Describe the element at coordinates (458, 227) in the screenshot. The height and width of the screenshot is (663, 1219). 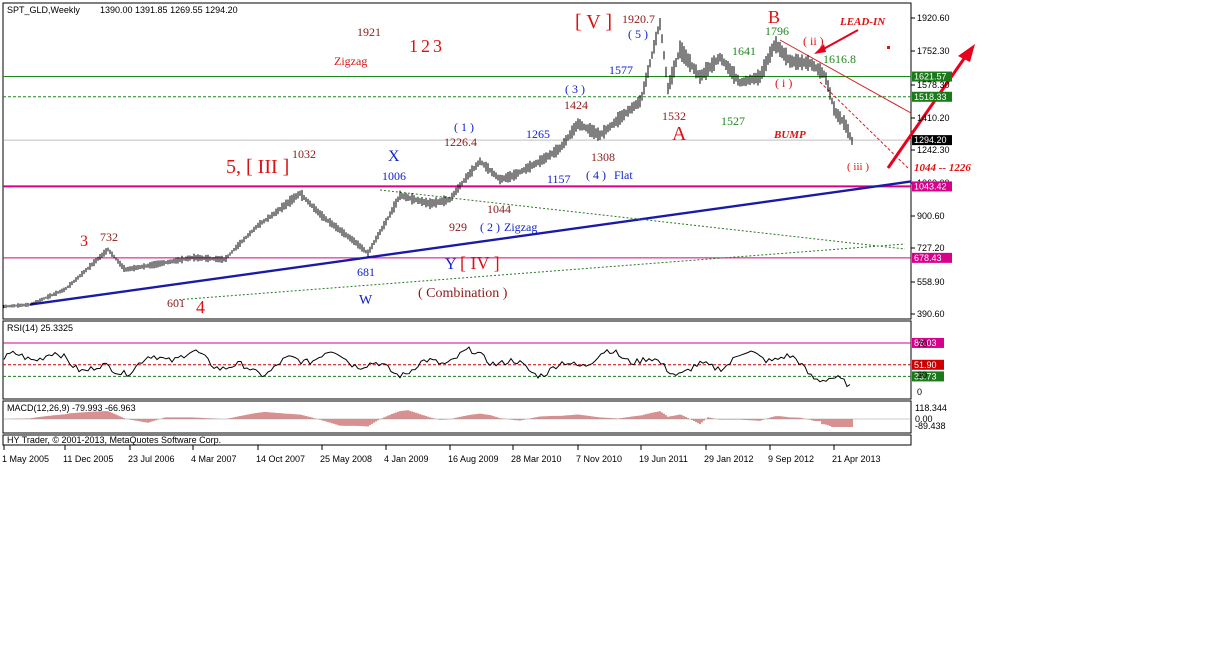
I see `wave-label: 929` at that location.